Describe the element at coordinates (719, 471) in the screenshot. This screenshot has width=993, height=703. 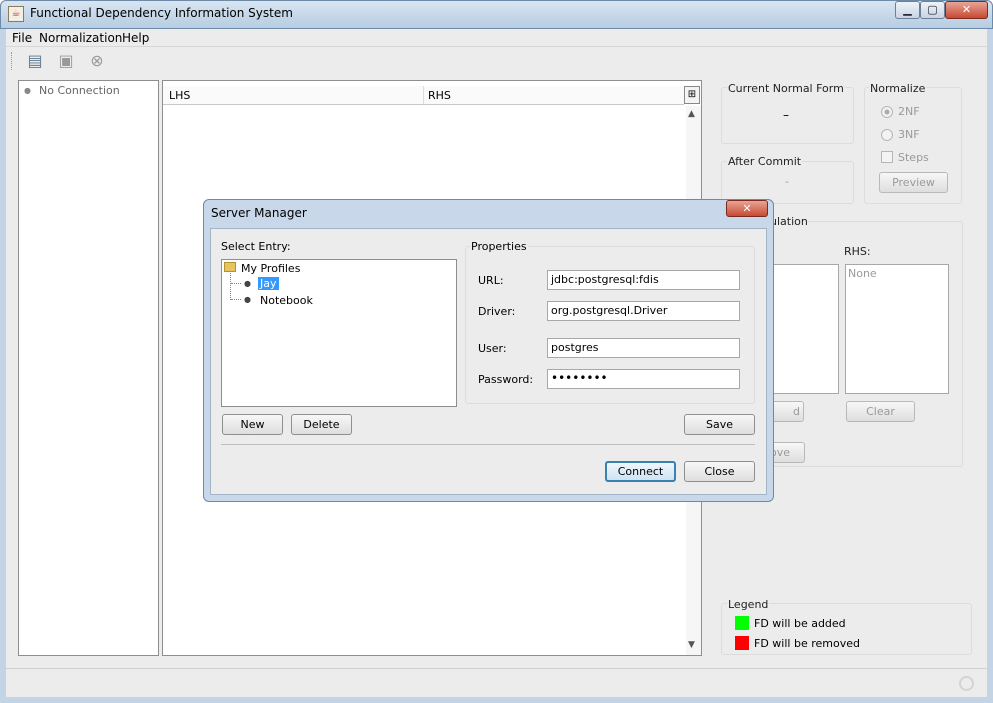
I see `close-dialog-button: Close` at that location.